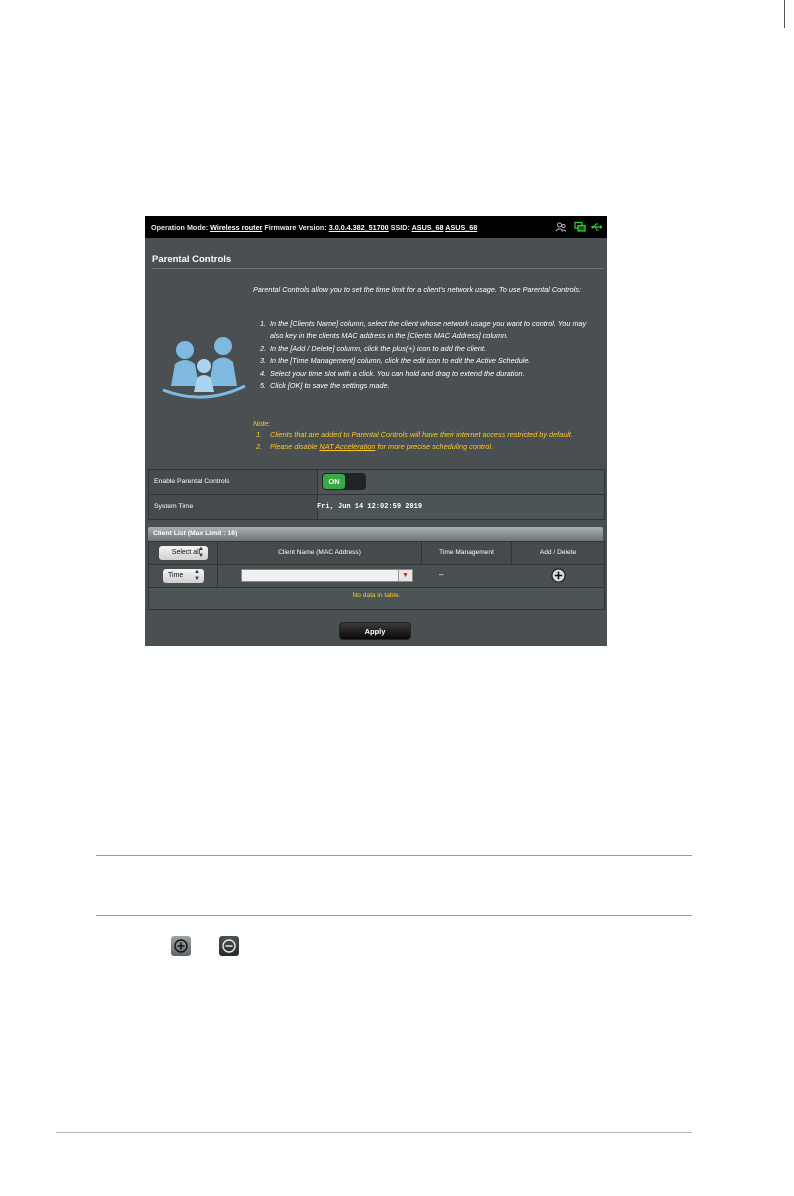  What do you see at coordinates (400, 227) in the screenshot?
I see `ssid-label: SSID:` at bounding box center [400, 227].